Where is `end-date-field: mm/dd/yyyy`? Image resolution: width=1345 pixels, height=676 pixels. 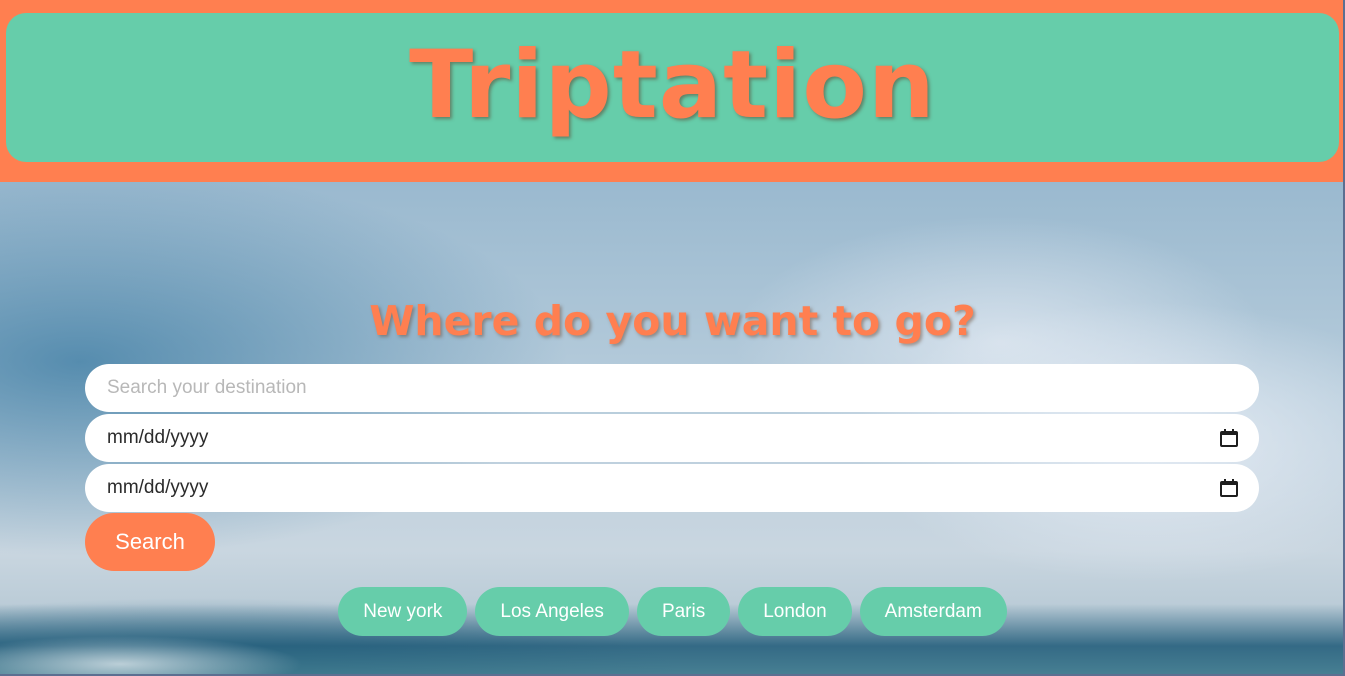
end-date-field: mm/dd/yyyy is located at coordinates (672, 488).